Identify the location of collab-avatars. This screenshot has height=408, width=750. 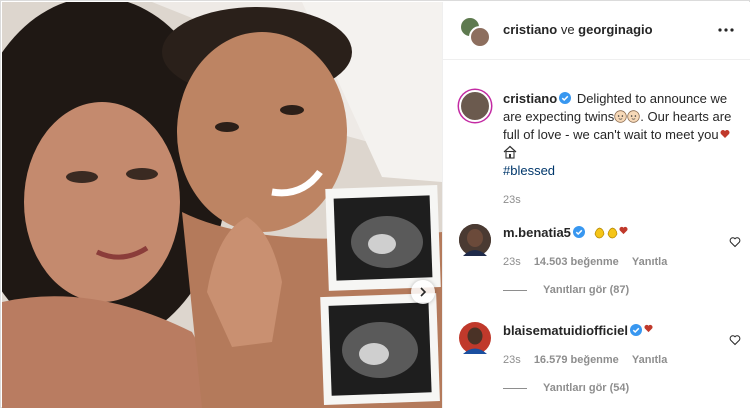
(475, 32).